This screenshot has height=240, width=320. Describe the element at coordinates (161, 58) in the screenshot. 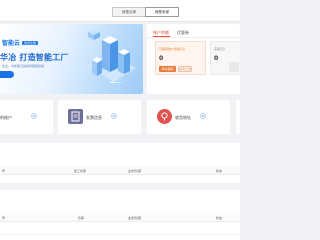

I see `balance-value: 0` at that location.